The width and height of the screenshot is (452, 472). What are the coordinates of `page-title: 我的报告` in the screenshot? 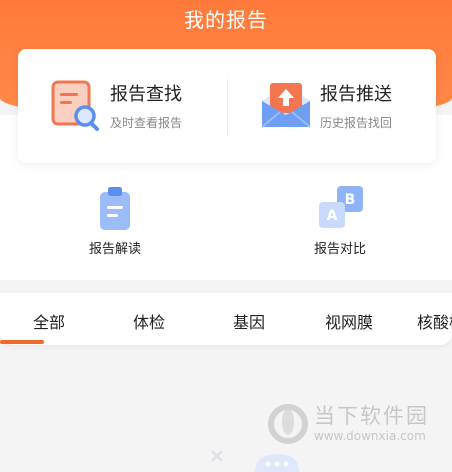 It's located at (226, 20).